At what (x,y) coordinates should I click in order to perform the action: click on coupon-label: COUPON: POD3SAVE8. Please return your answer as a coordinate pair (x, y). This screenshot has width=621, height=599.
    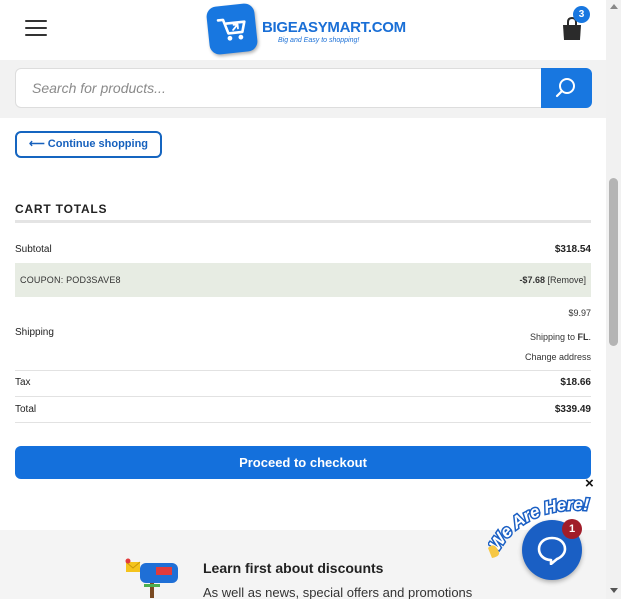
    Looking at the image, I should click on (70, 280).